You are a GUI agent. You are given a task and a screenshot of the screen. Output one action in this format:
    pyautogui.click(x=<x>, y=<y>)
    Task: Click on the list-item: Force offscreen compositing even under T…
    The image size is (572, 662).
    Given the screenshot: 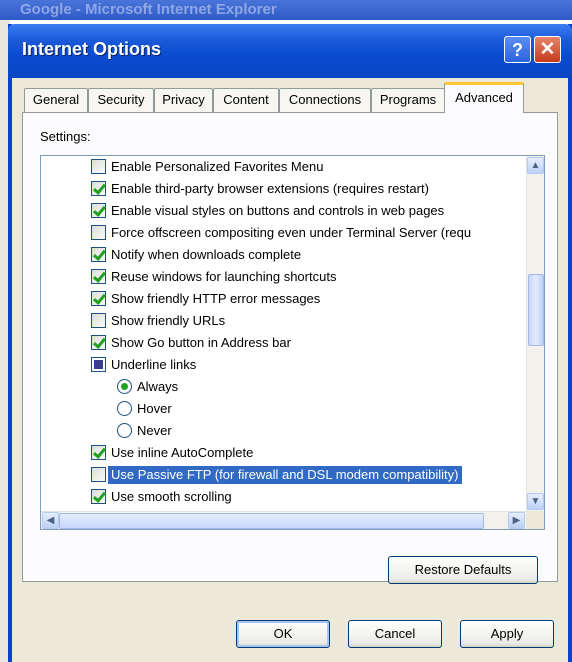 What is the action you would take?
    pyautogui.click(x=283, y=233)
    